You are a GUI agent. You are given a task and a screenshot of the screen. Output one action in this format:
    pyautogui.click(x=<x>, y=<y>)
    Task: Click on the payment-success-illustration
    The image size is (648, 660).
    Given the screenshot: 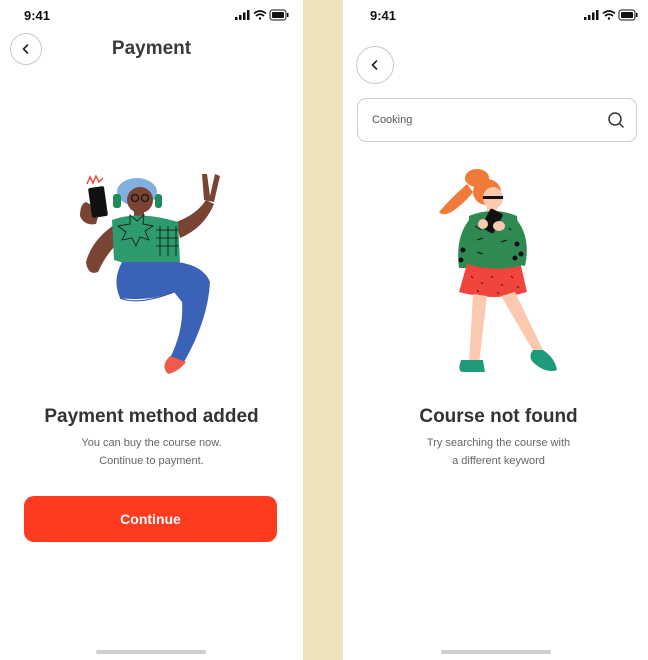 What is the action you would take?
    pyautogui.click(x=150, y=274)
    